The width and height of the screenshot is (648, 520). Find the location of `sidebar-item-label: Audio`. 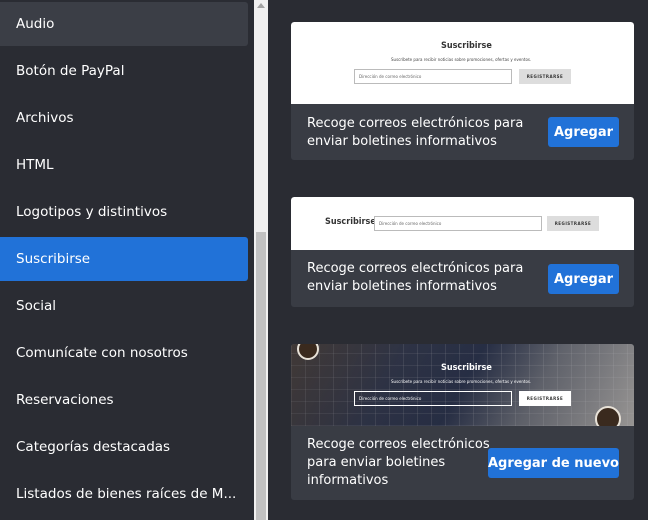

sidebar-item-label: Audio is located at coordinates (35, 24).